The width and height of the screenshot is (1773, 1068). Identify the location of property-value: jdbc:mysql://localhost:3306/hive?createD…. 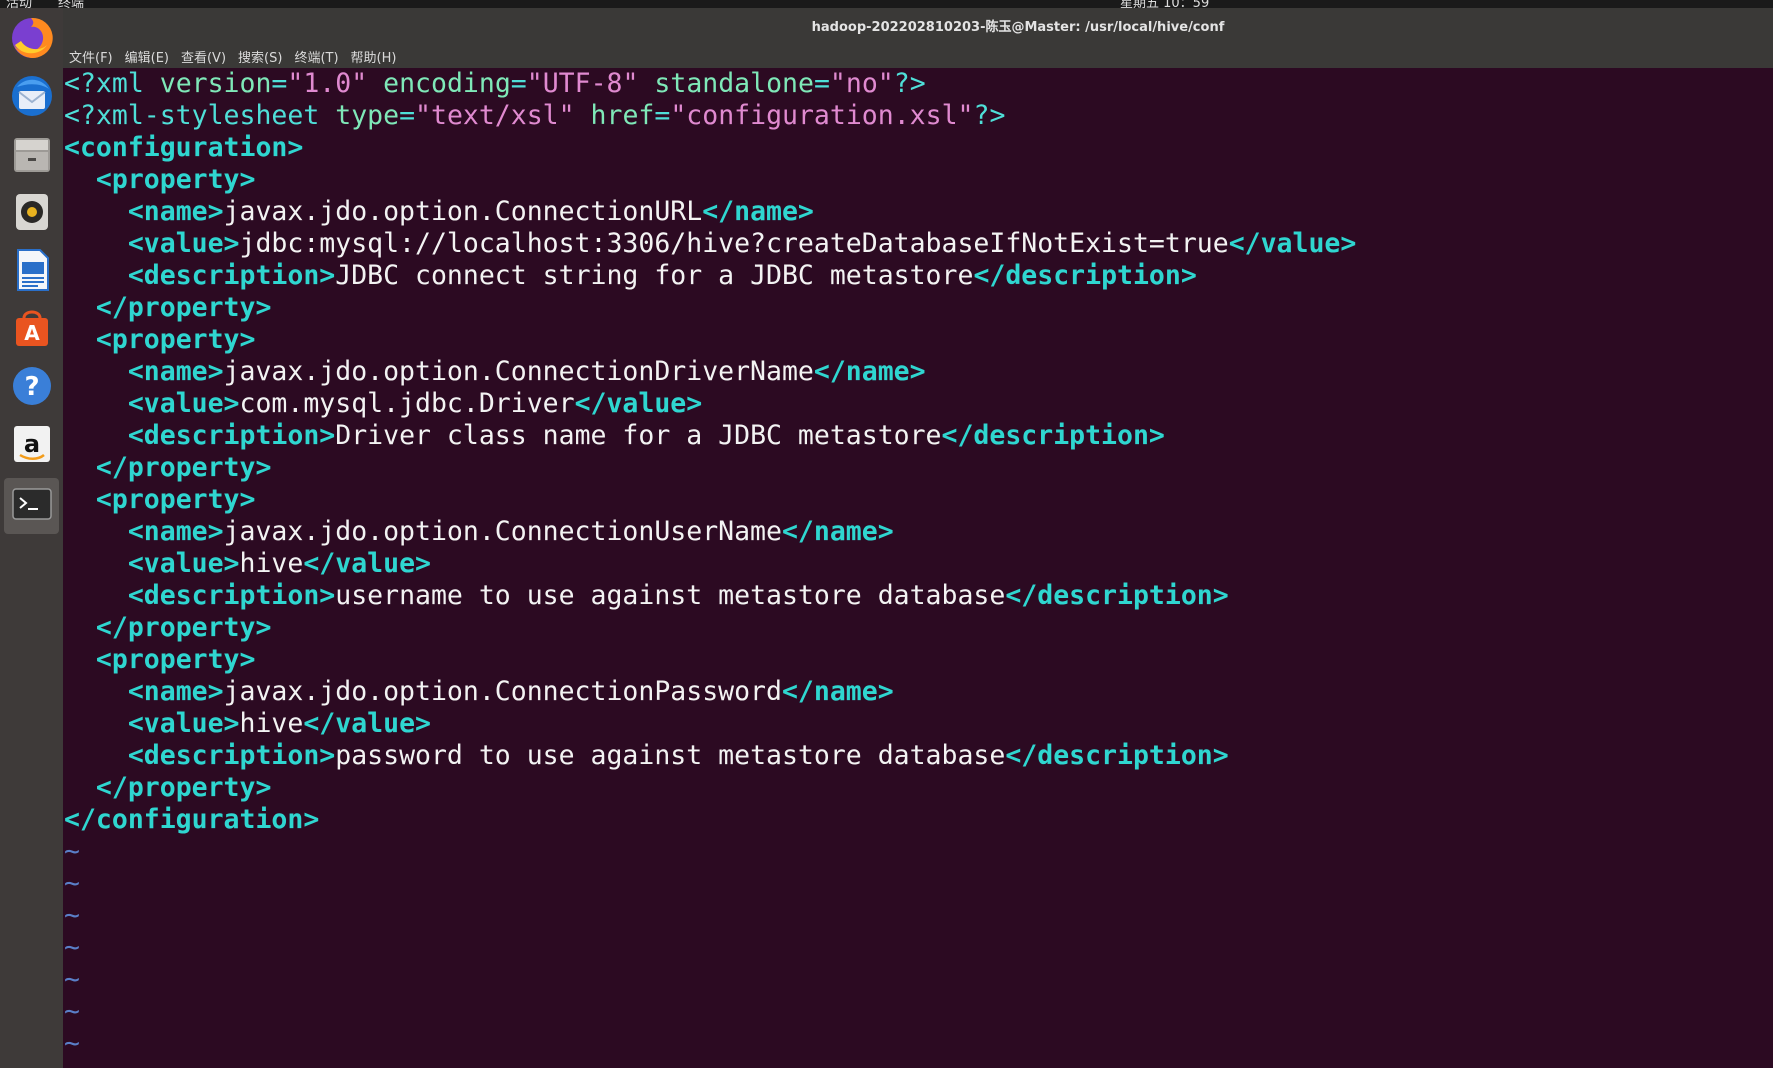
(734, 243).